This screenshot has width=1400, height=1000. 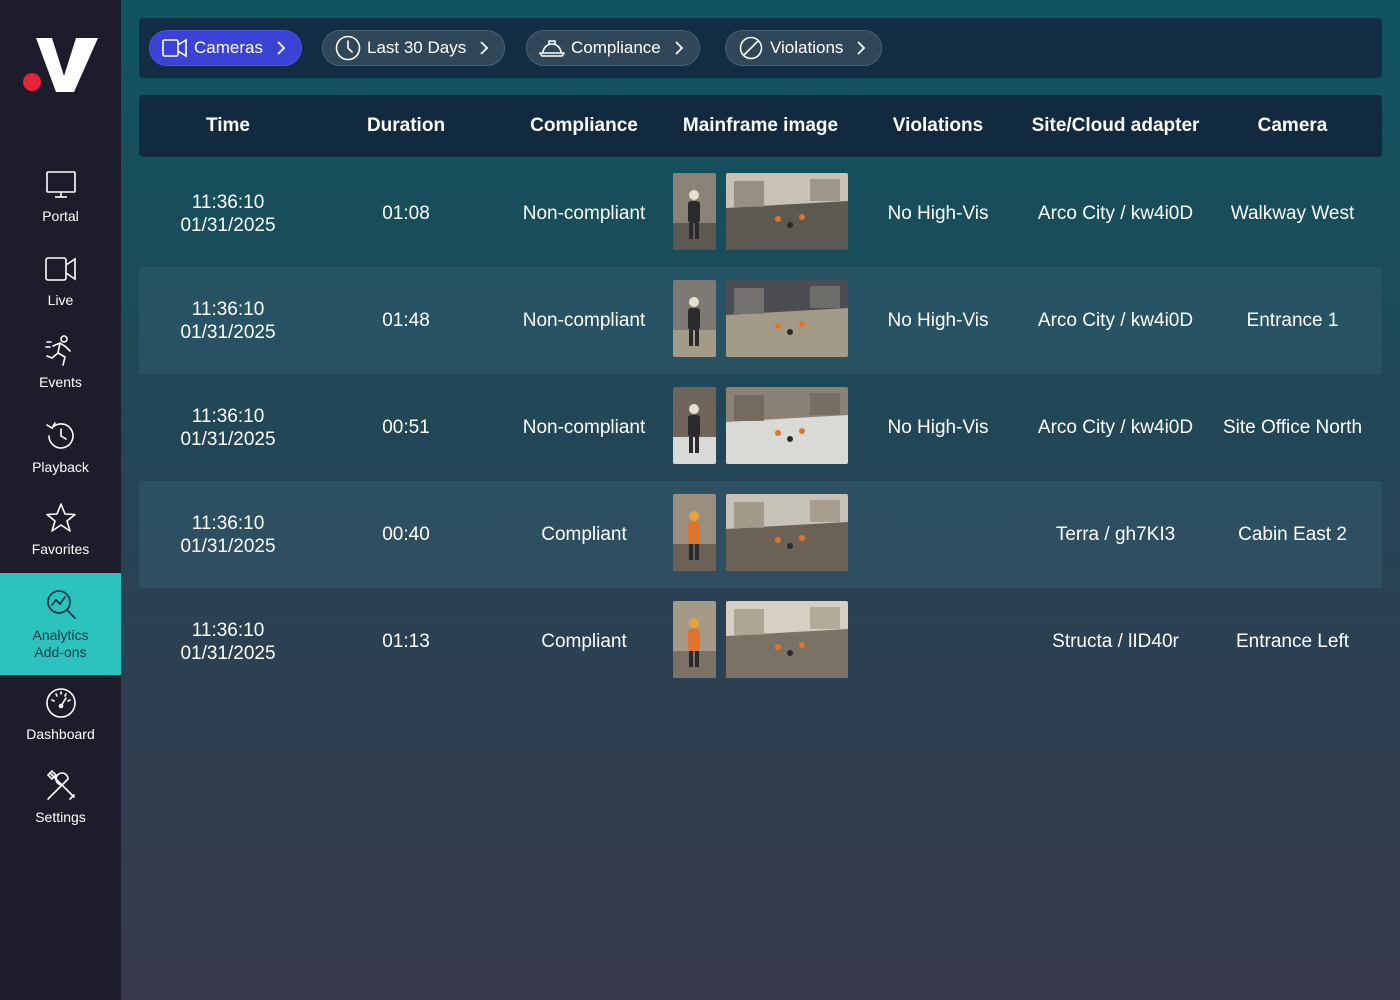 I want to click on analytics-search-icon, so click(x=61, y=604).